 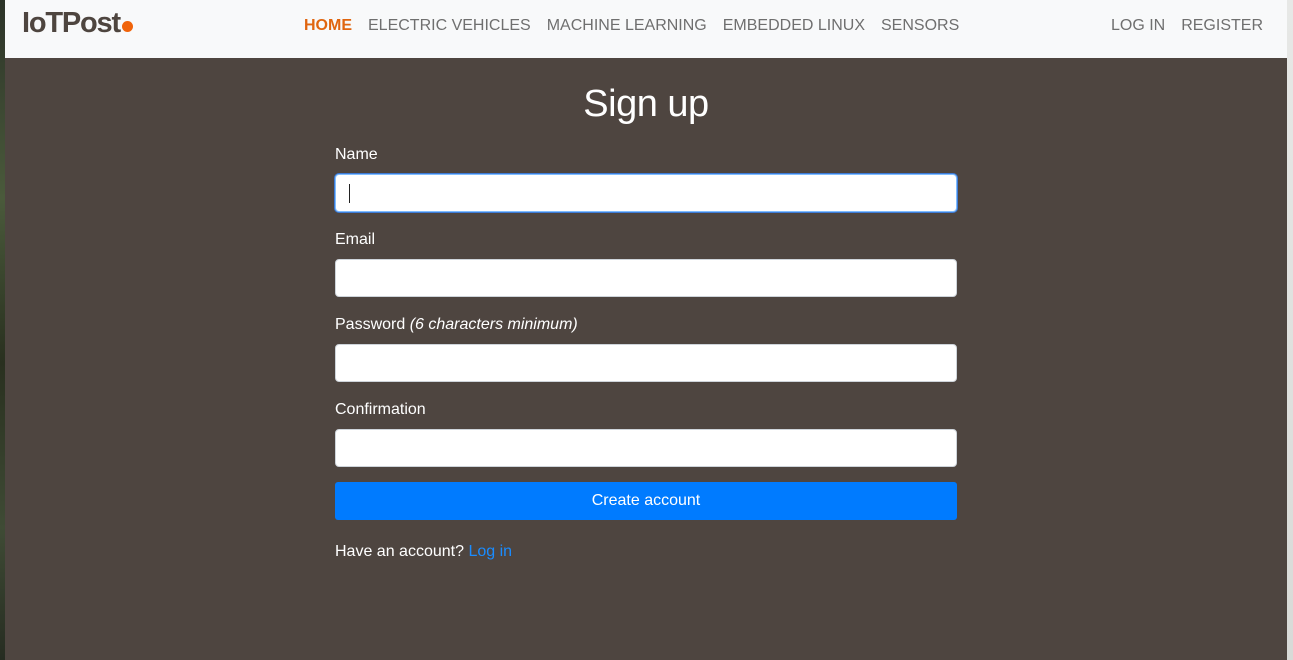 I want to click on nav-link-sensors: SENSORS, so click(x=920, y=26).